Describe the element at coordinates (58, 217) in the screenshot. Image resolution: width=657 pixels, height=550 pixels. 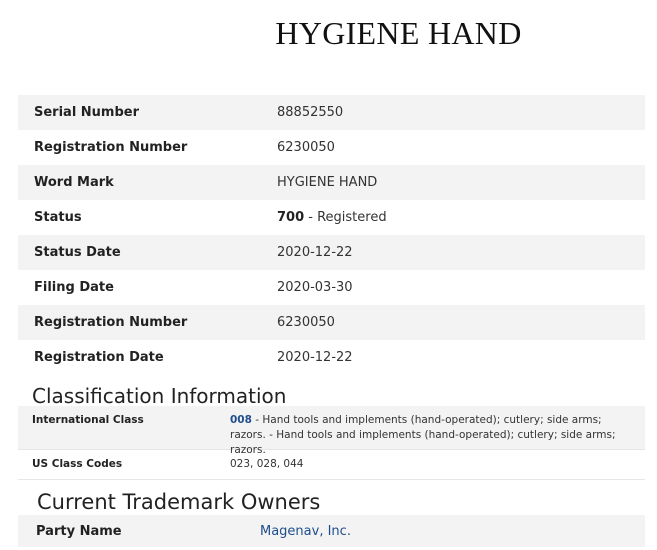
I see `detail-label: Status` at that location.